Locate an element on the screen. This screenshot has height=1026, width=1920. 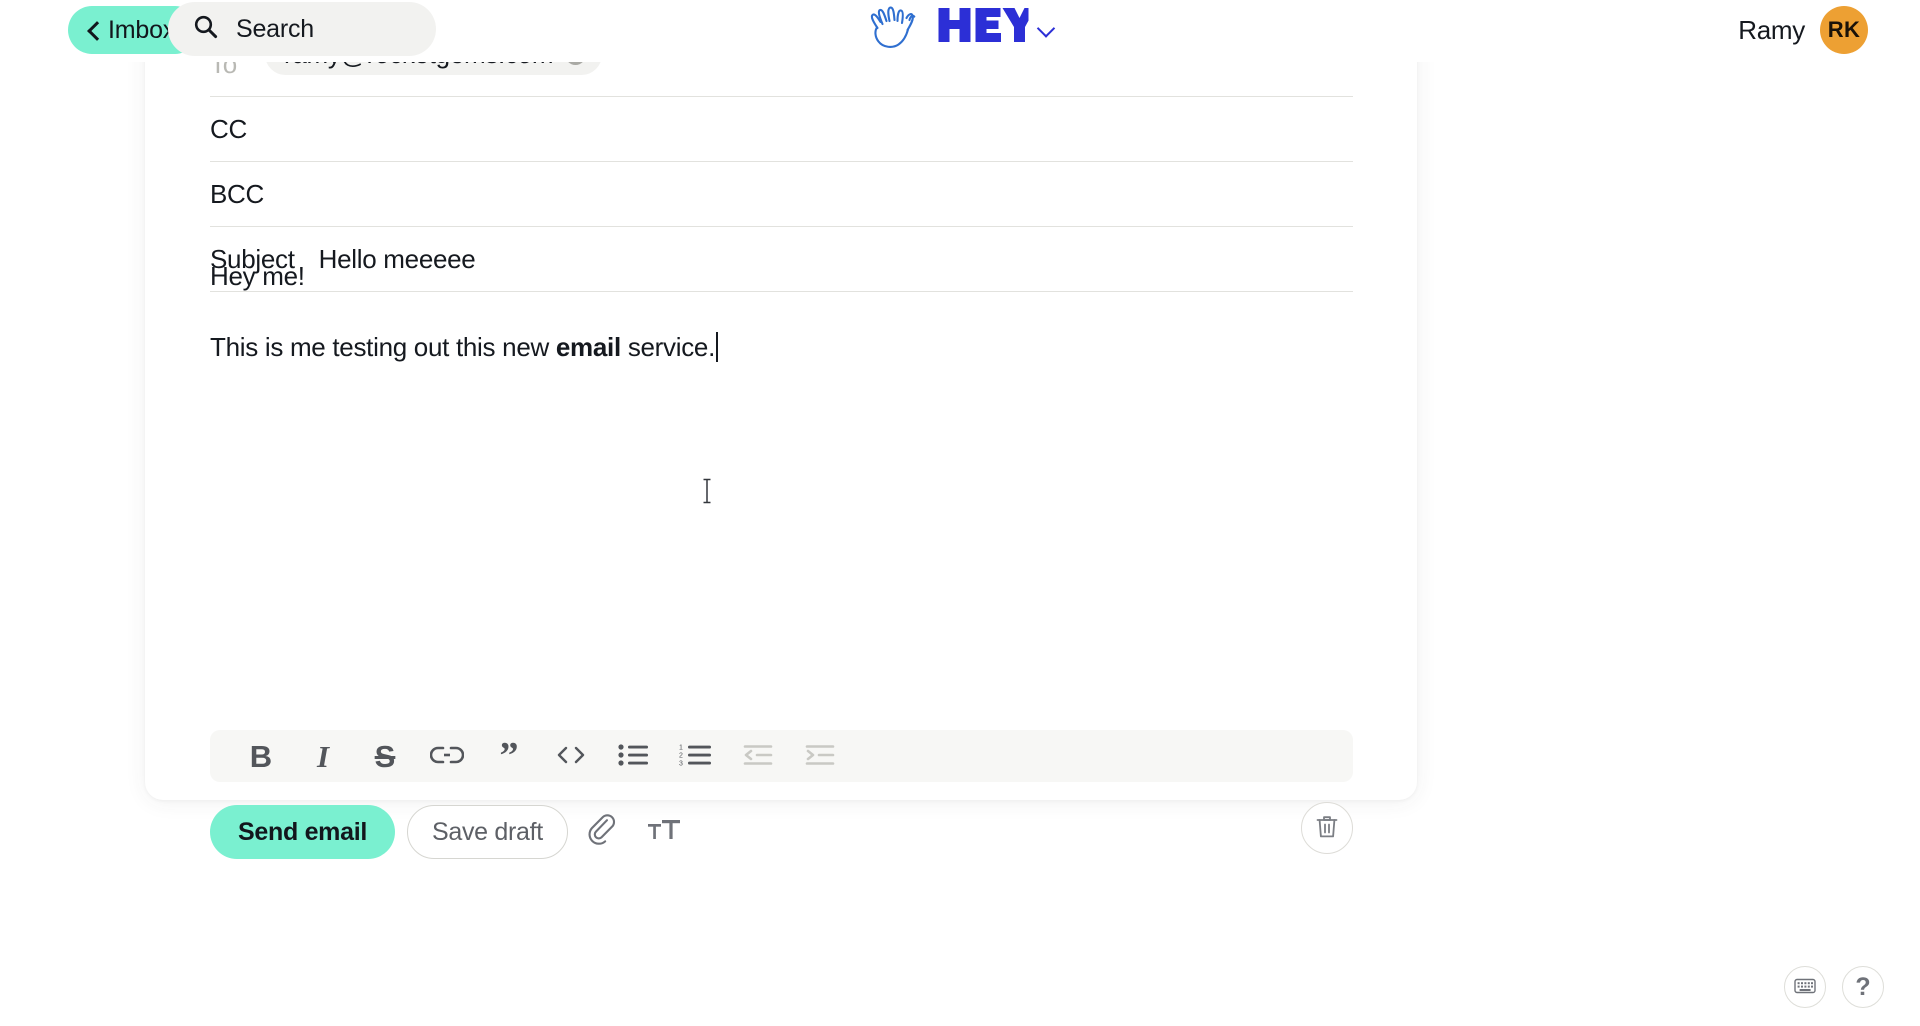
discard-draft-button is located at coordinates (1327, 828).